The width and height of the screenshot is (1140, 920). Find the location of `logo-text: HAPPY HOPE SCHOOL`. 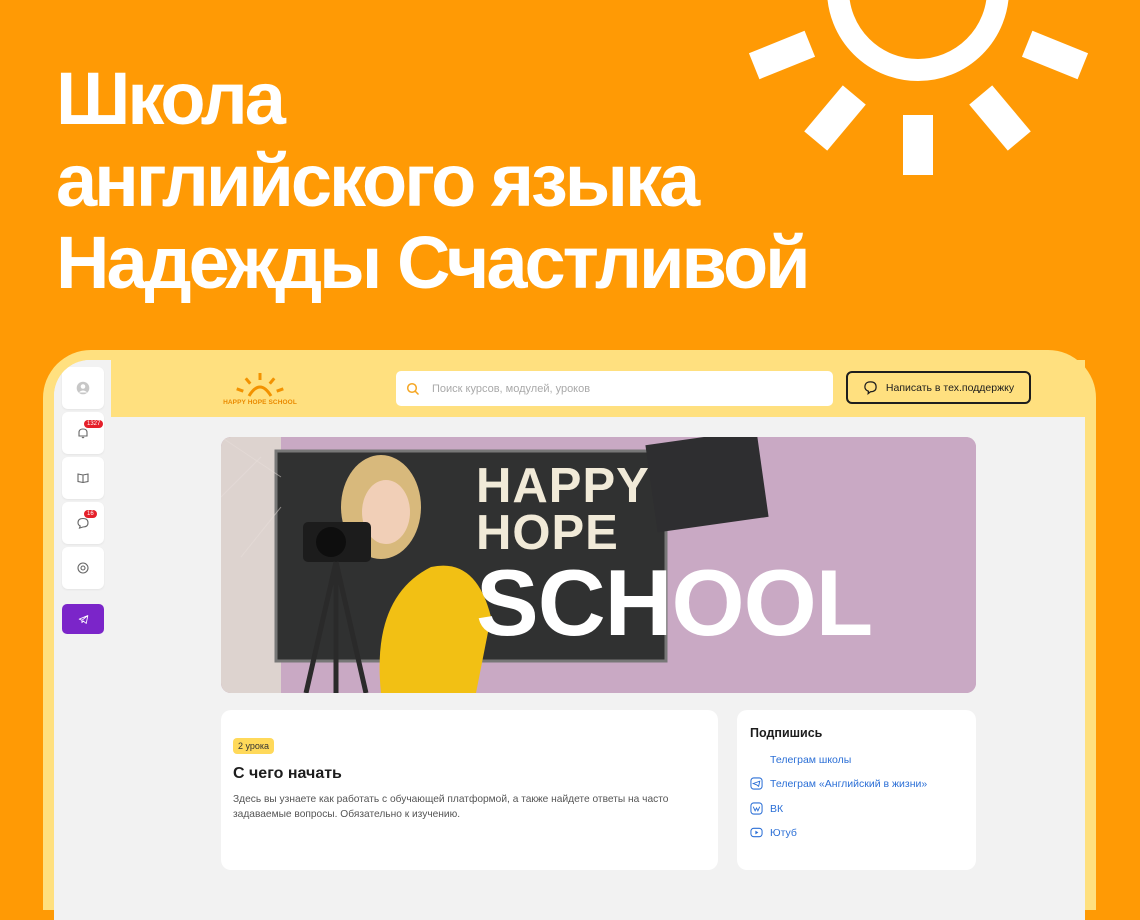

logo-text: HAPPY HOPE SCHOOL is located at coordinates (260, 402).